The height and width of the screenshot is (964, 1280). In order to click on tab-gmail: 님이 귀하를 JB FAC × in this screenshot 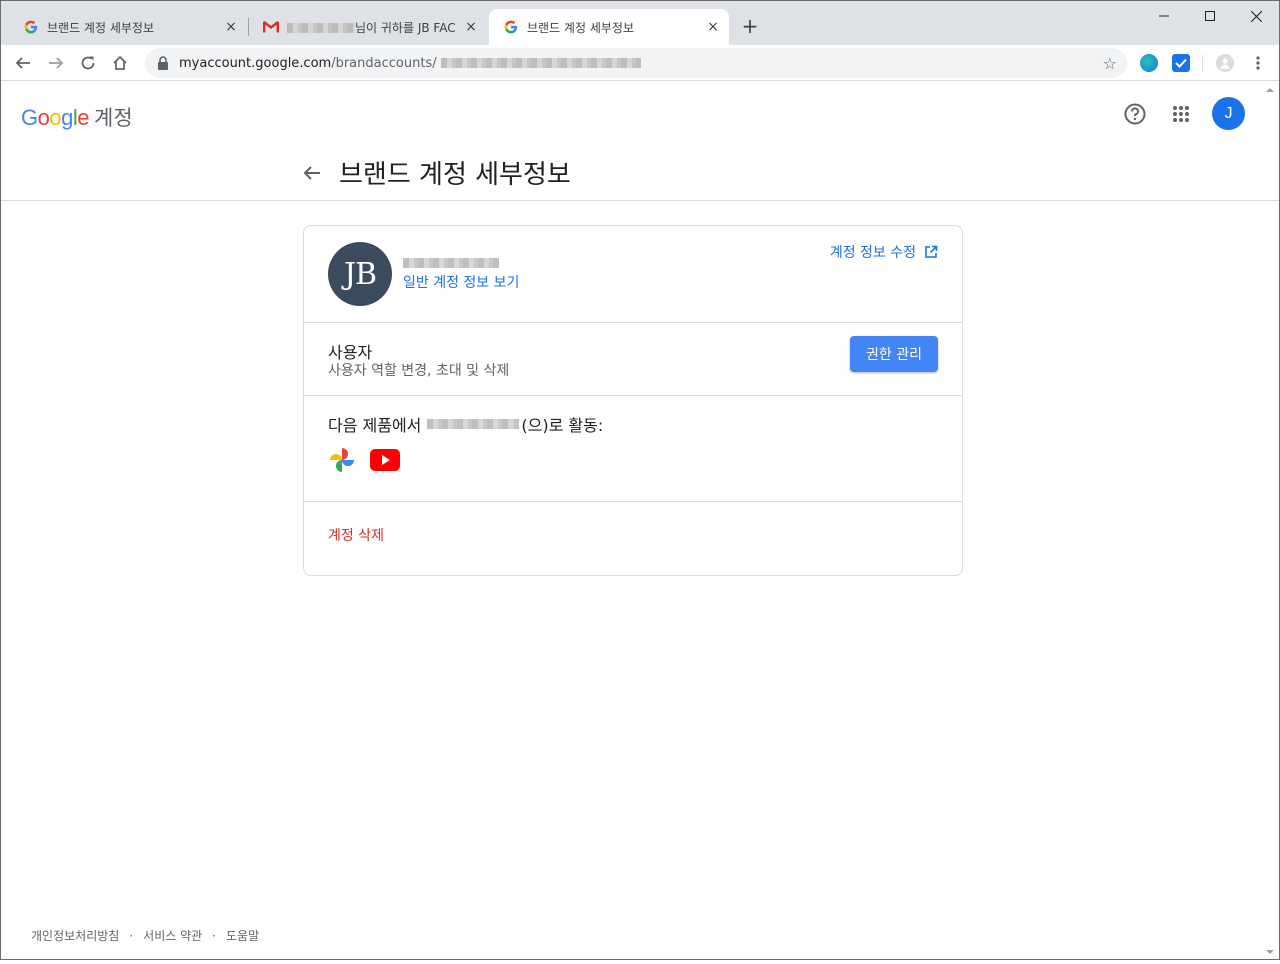, I will do `click(368, 27)`.